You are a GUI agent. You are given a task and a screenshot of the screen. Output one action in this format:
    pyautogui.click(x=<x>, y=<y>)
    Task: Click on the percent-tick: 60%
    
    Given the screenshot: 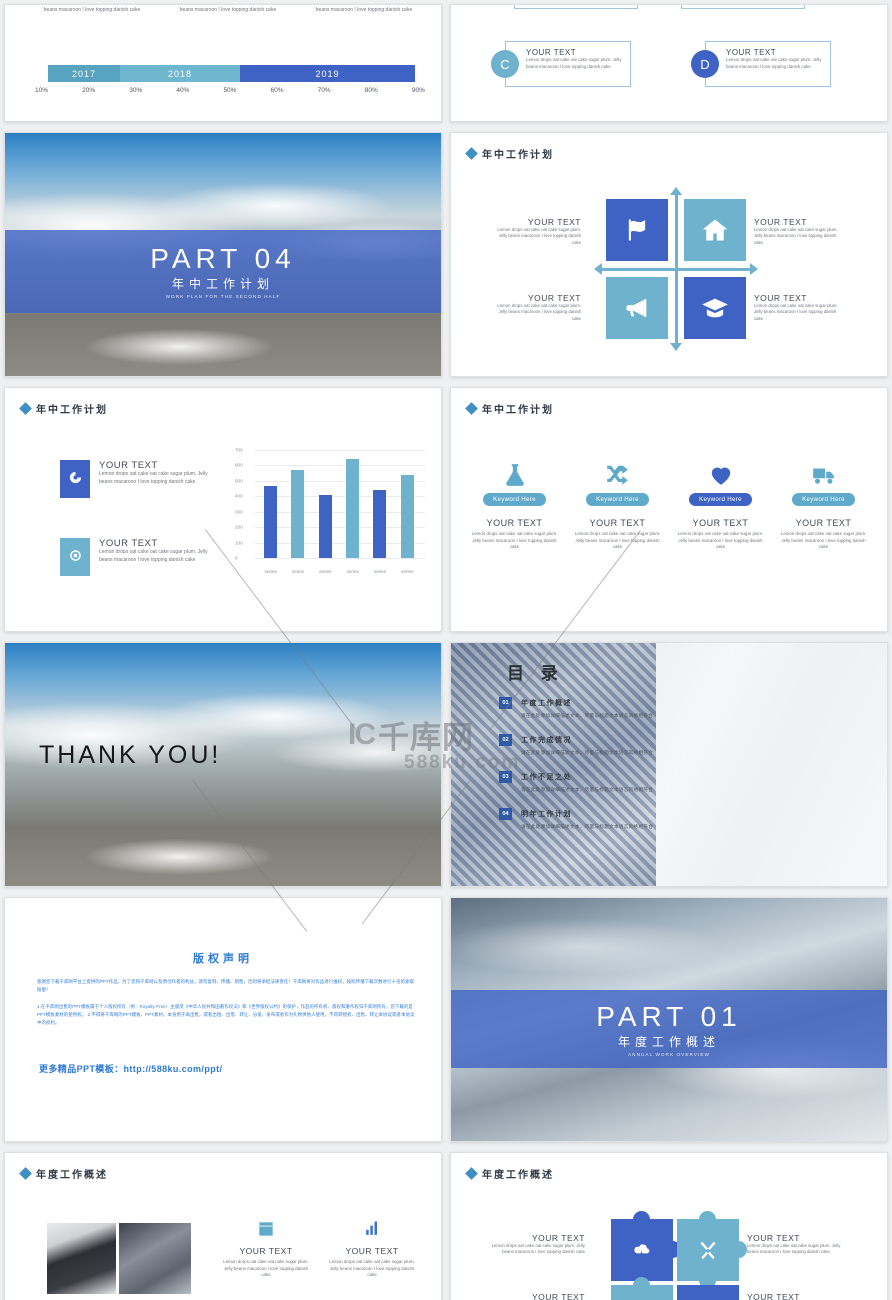 What is the action you would take?
    pyautogui.click(x=277, y=90)
    